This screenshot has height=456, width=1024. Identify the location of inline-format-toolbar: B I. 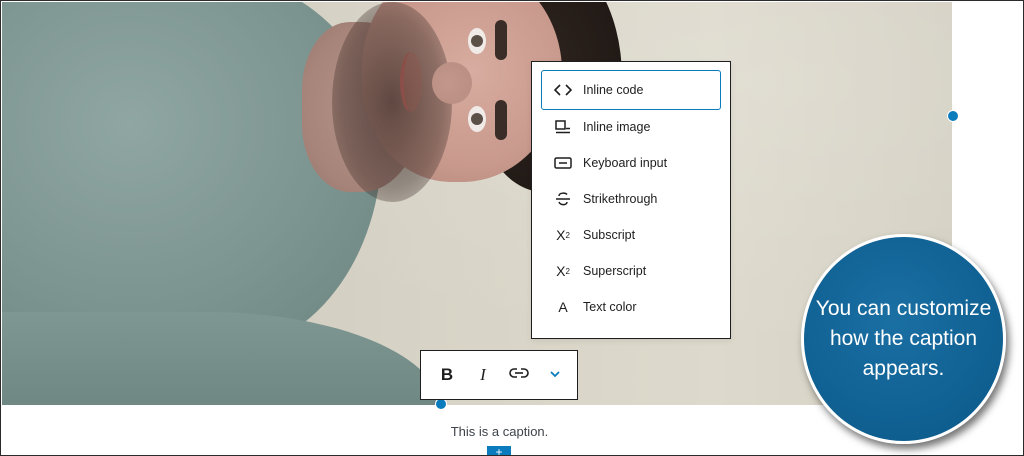
(499, 375).